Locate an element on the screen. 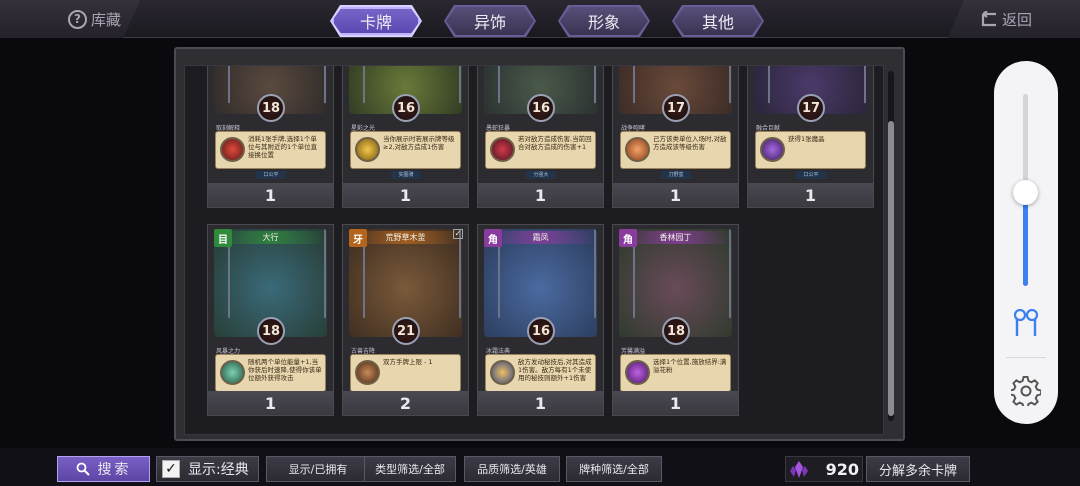  tab-label: 其他 is located at coordinates (718, 21).